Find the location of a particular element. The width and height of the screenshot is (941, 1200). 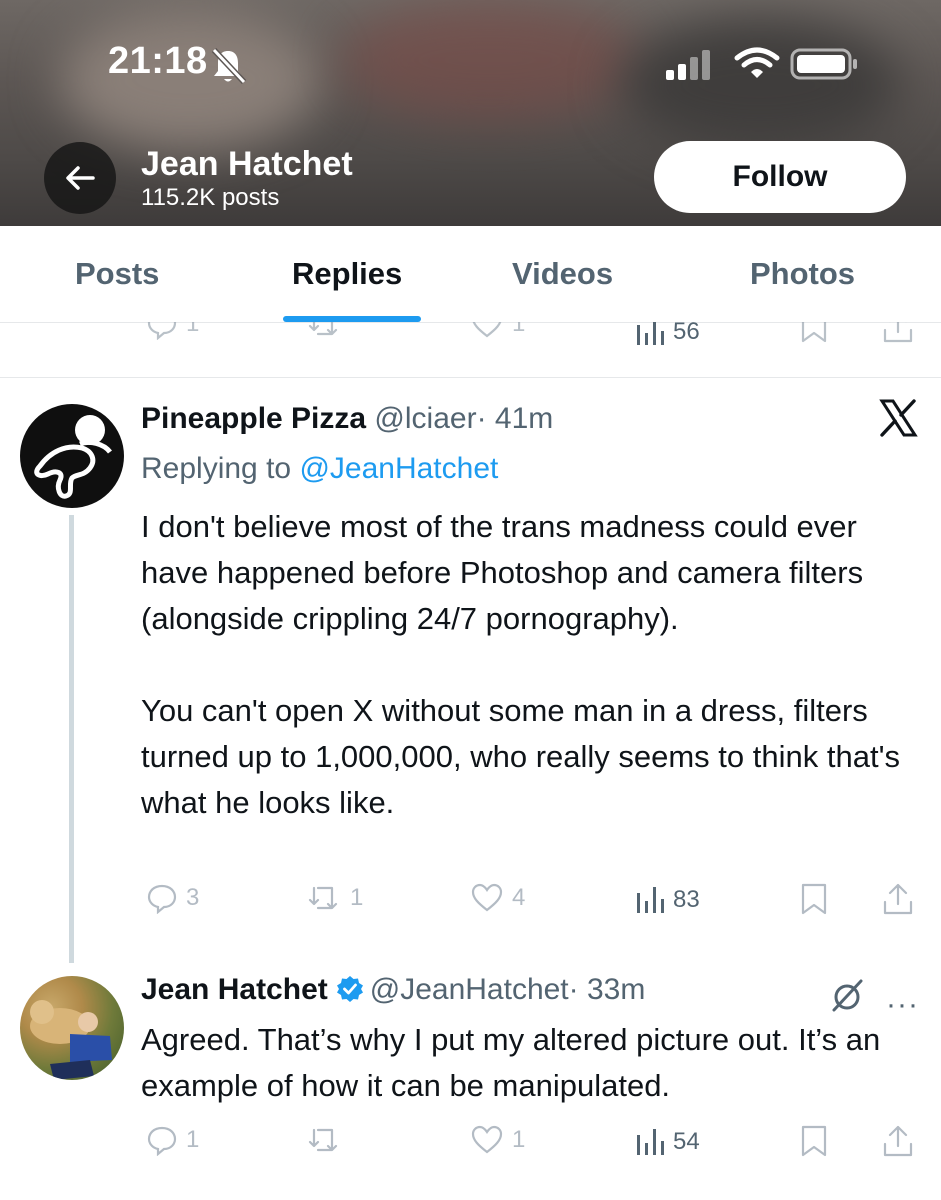

like-action: 4 is located at coordinates (497, 898).